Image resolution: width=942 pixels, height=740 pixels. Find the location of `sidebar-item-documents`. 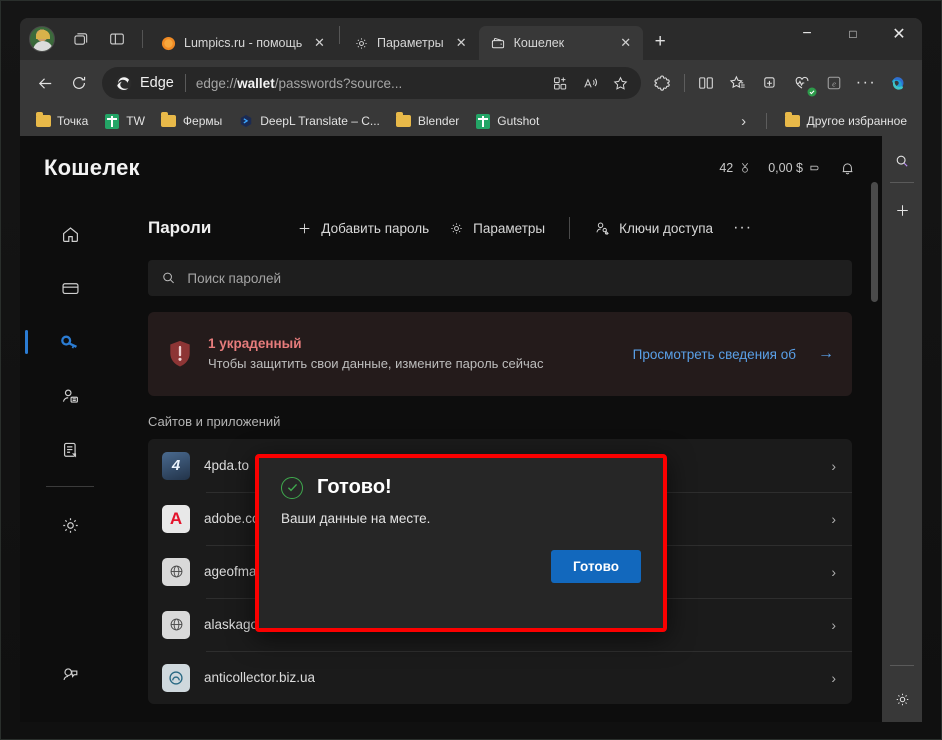

sidebar-item-documents is located at coordinates (70, 450).